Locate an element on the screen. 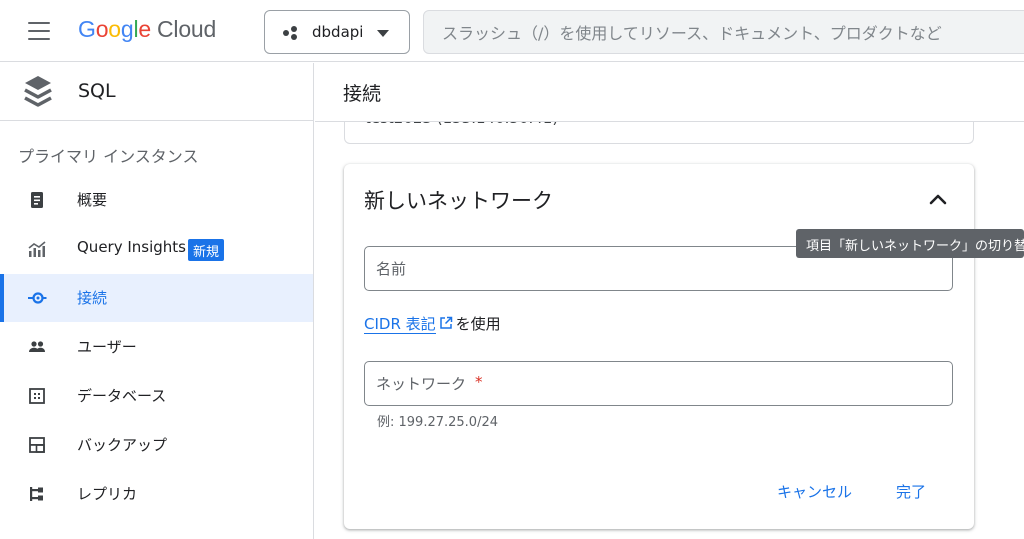 This screenshot has height=539, width=1024. external-link-icon is located at coordinates (445, 322).